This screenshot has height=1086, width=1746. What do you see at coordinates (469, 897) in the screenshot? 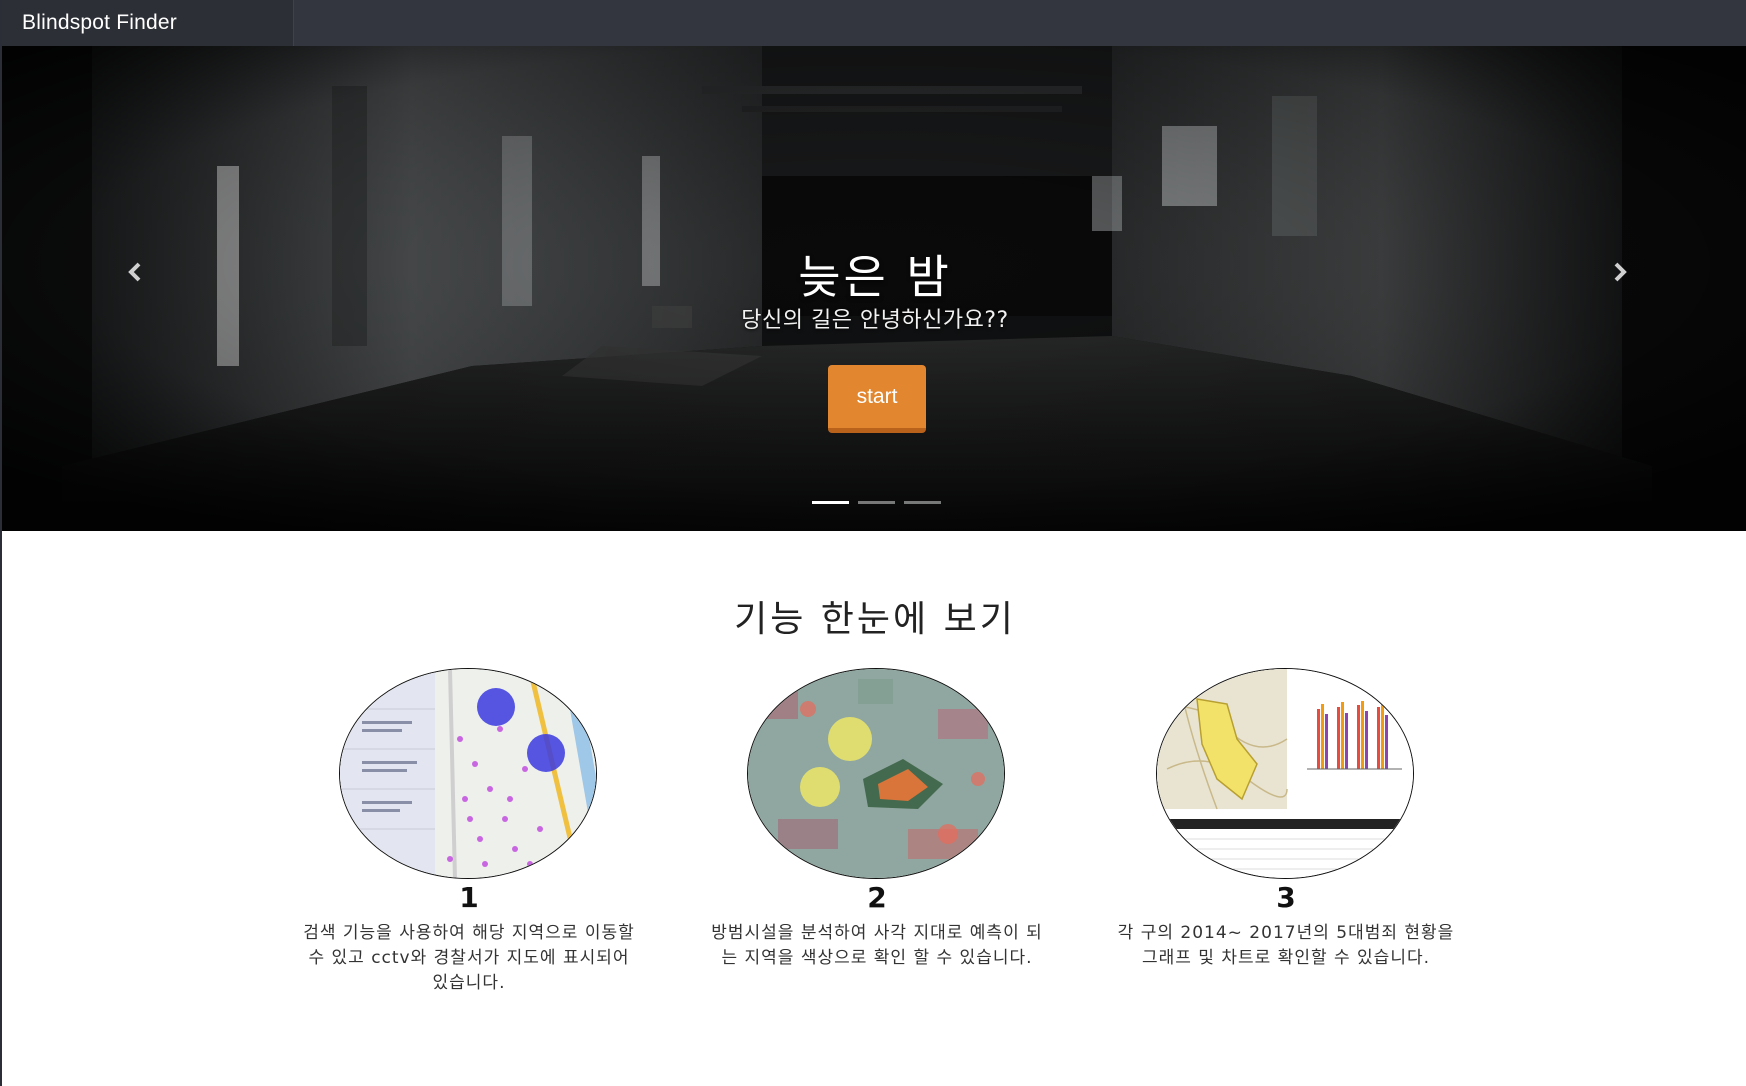
I see `feature-1-number: 1` at bounding box center [469, 897].